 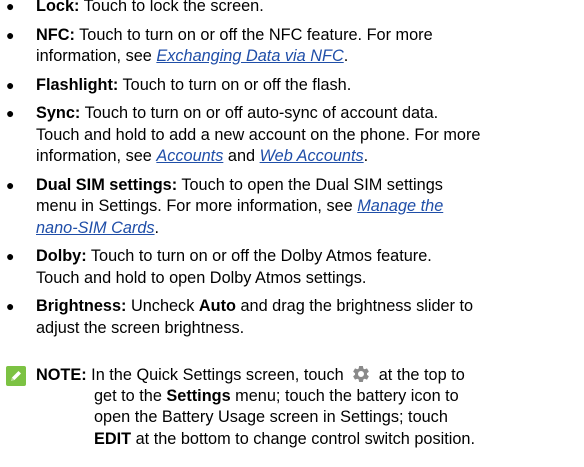 What do you see at coordinates (58, 113) in the screenshot?
I see `item-title: Sync:` at bounding box center [58, 113].